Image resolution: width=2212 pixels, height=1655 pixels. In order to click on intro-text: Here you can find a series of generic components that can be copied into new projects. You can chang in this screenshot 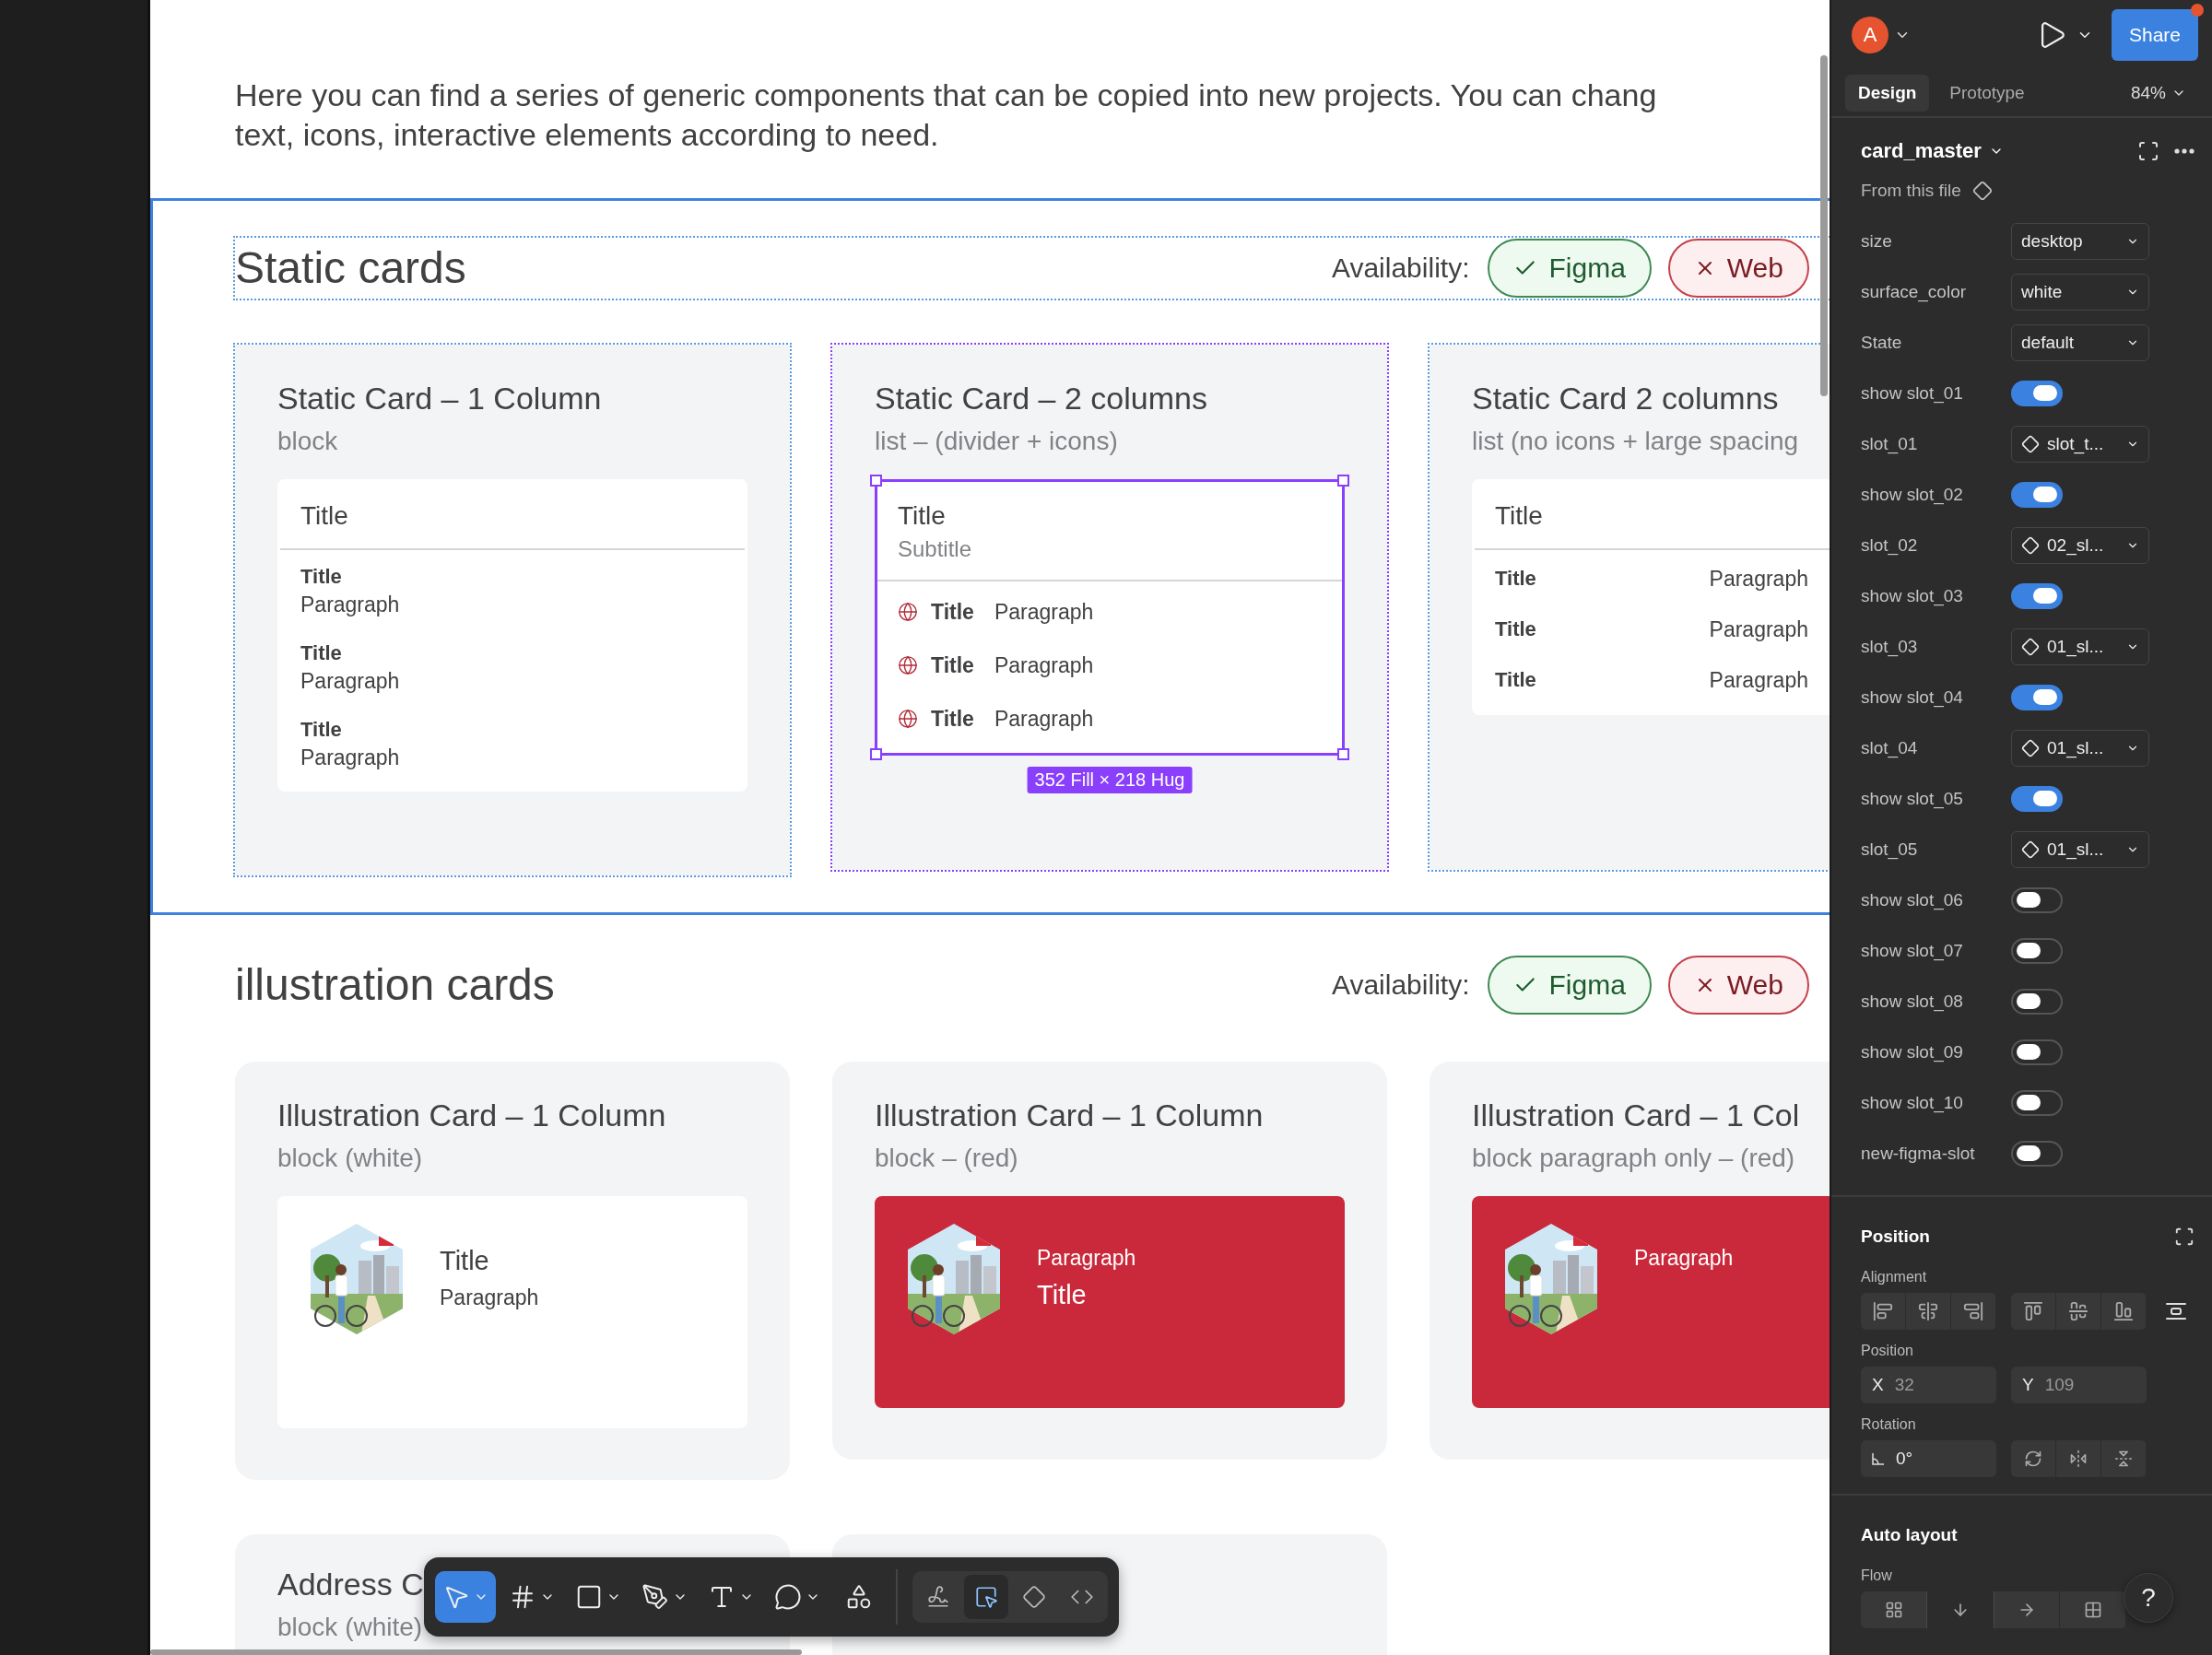, I will do `click(946, 95)`.